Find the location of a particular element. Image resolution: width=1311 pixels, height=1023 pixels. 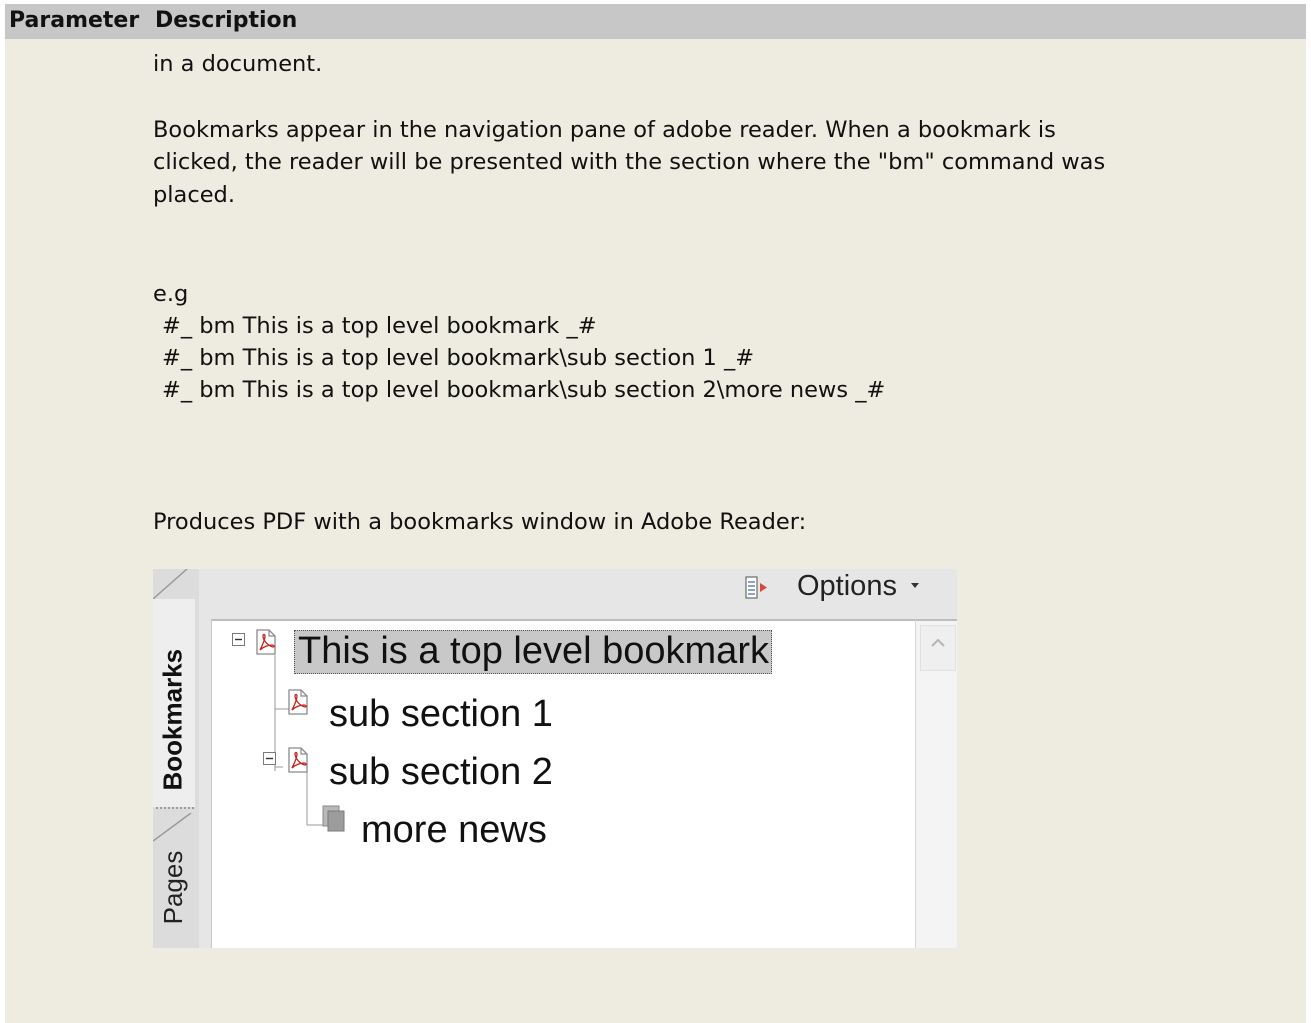

example-label: e.g is located at coordinates (171, 294).